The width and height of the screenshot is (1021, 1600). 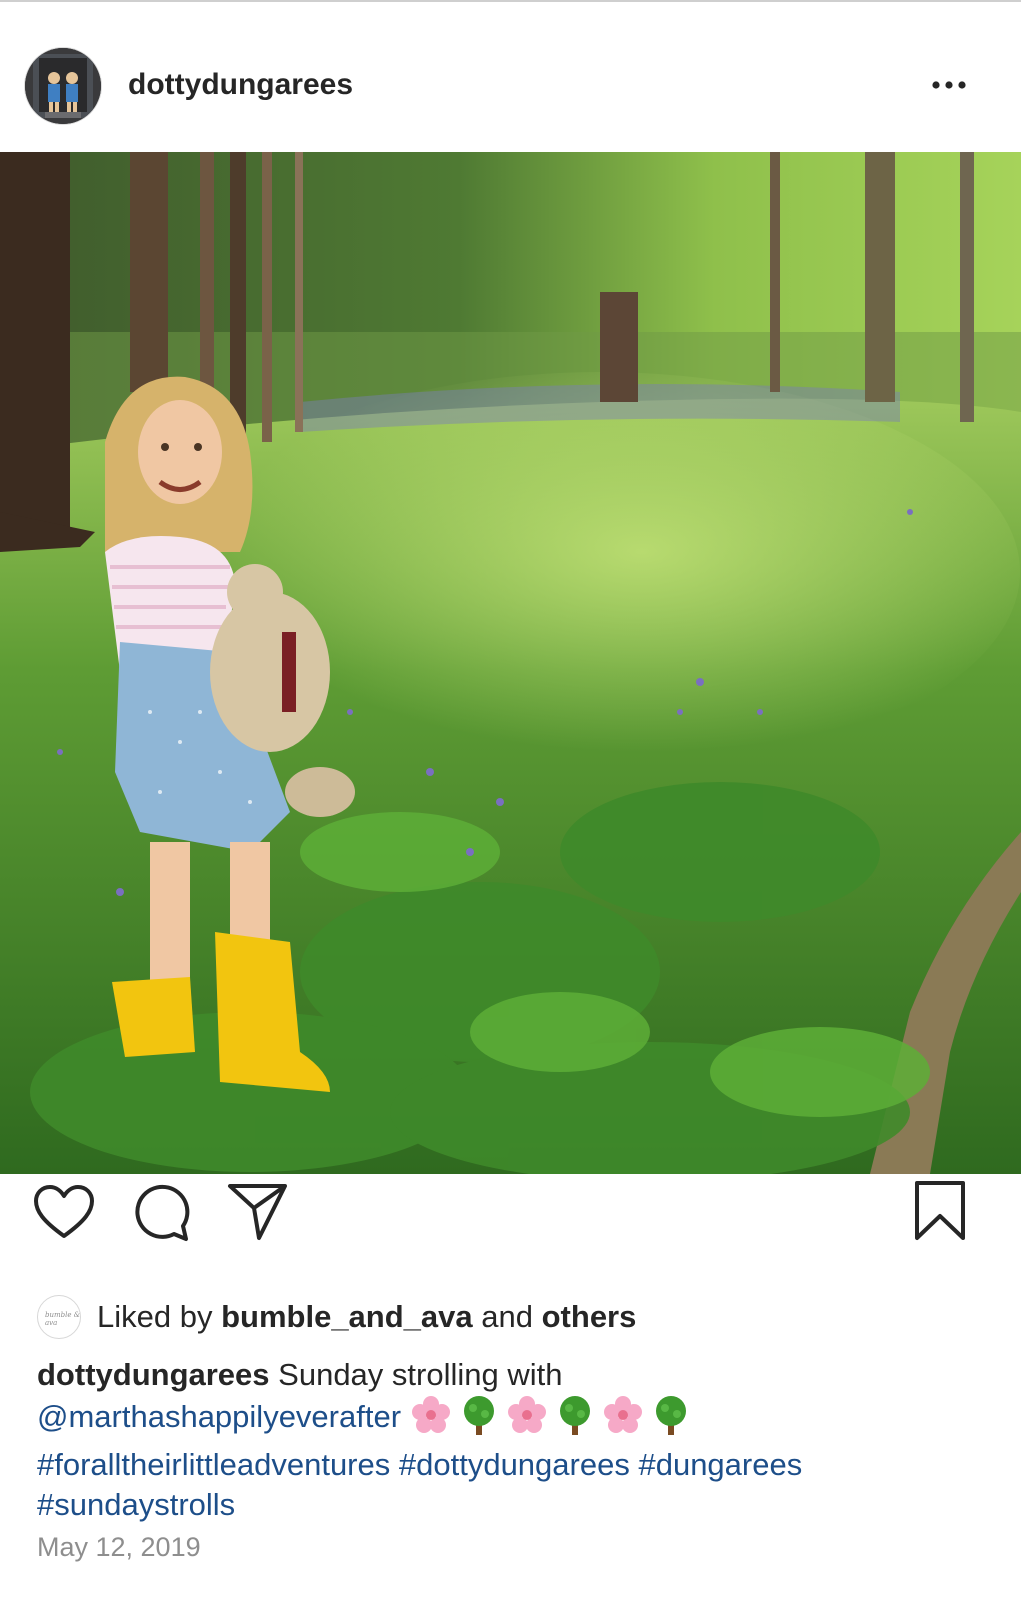 What do you see at coordinates (510, 77) in the screenshot?
I see `post-header: dottydungarees` at bounding box center [510, 77].